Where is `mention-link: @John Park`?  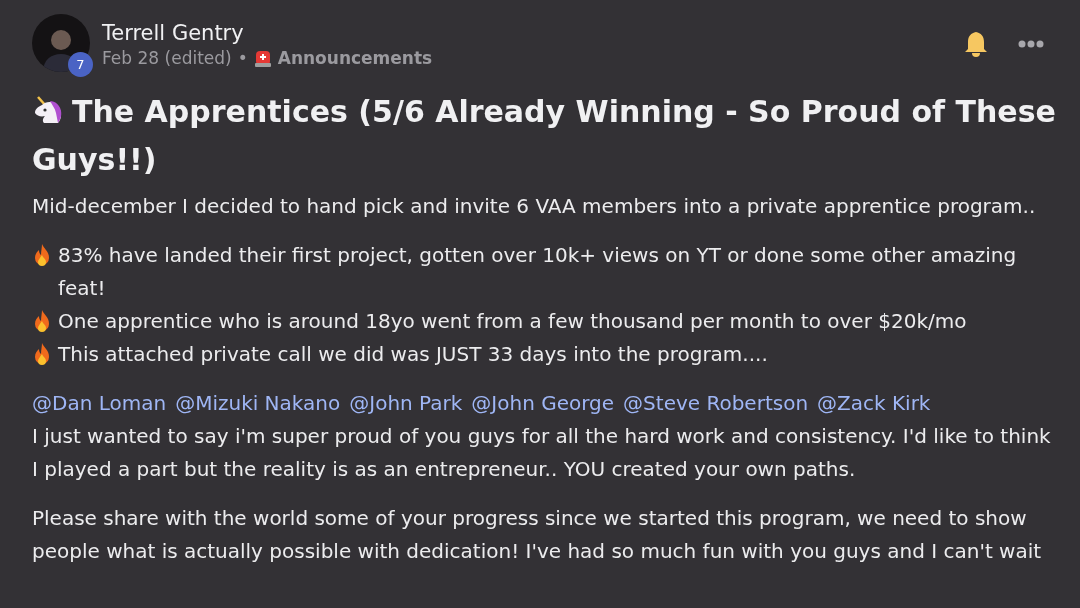
mention-link: @John Park is located at coordinates (406, 403).